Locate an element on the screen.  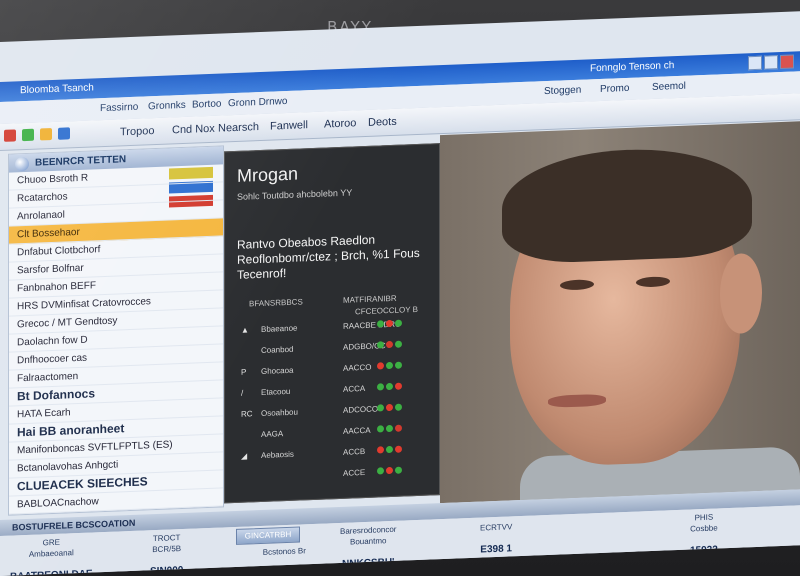
profile-subtitle: Sohlc Toutdbo ahcbolebn YY is located at coordinates (295, 194).